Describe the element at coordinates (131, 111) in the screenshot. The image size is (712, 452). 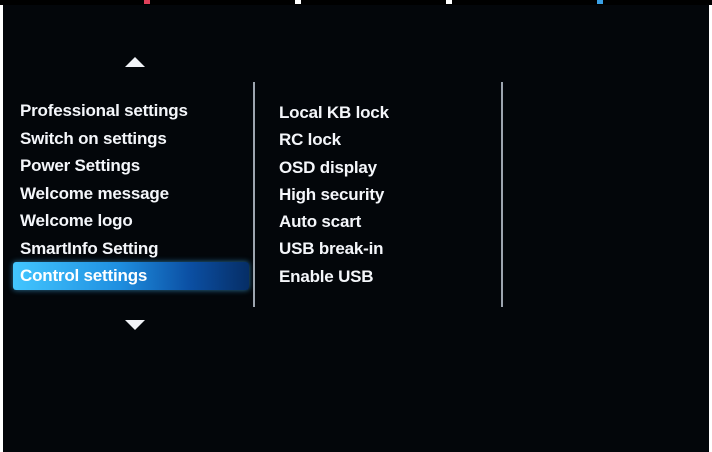
I see `menu-item-professional-settings: Professional settings` at that location.